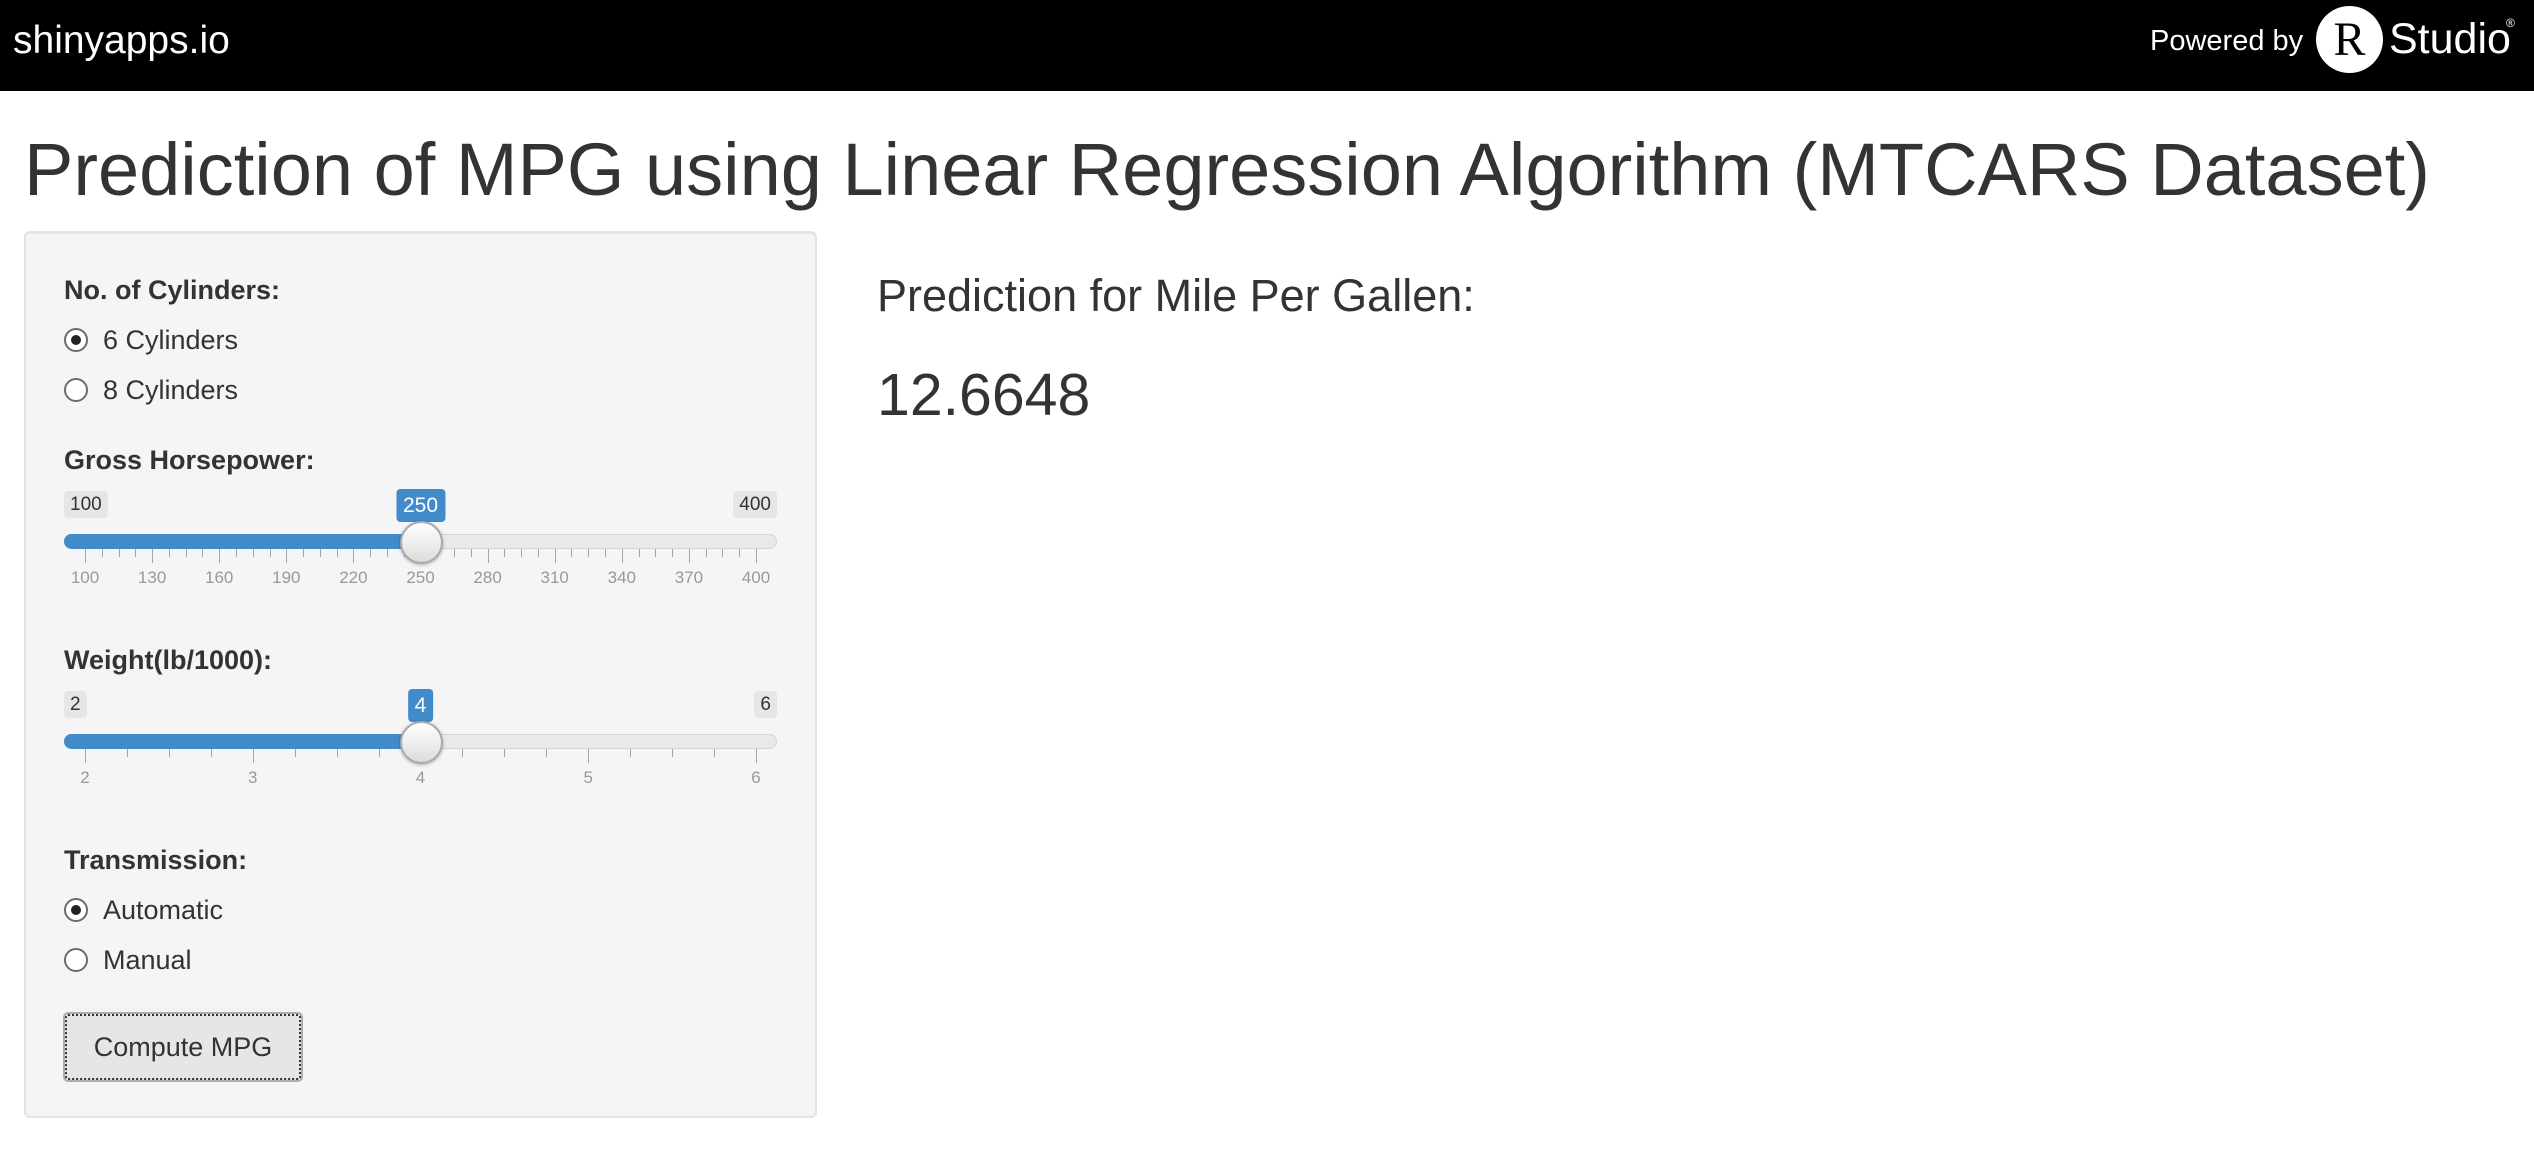 The width and height of the screenshot is (2534, 1166). What do you see at coordinates (85, 777) in the screenshot?
I see `slider-tick-label: 2` at bounding box center [85, 777].